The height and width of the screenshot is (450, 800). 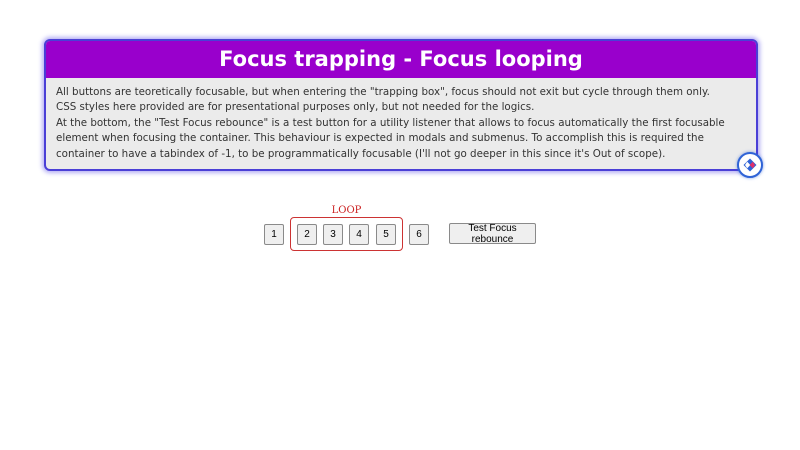 What do you see at coordinates (359, 234) in the screenshot?
I see `button-4: 4` at bounding box center [359, 234].